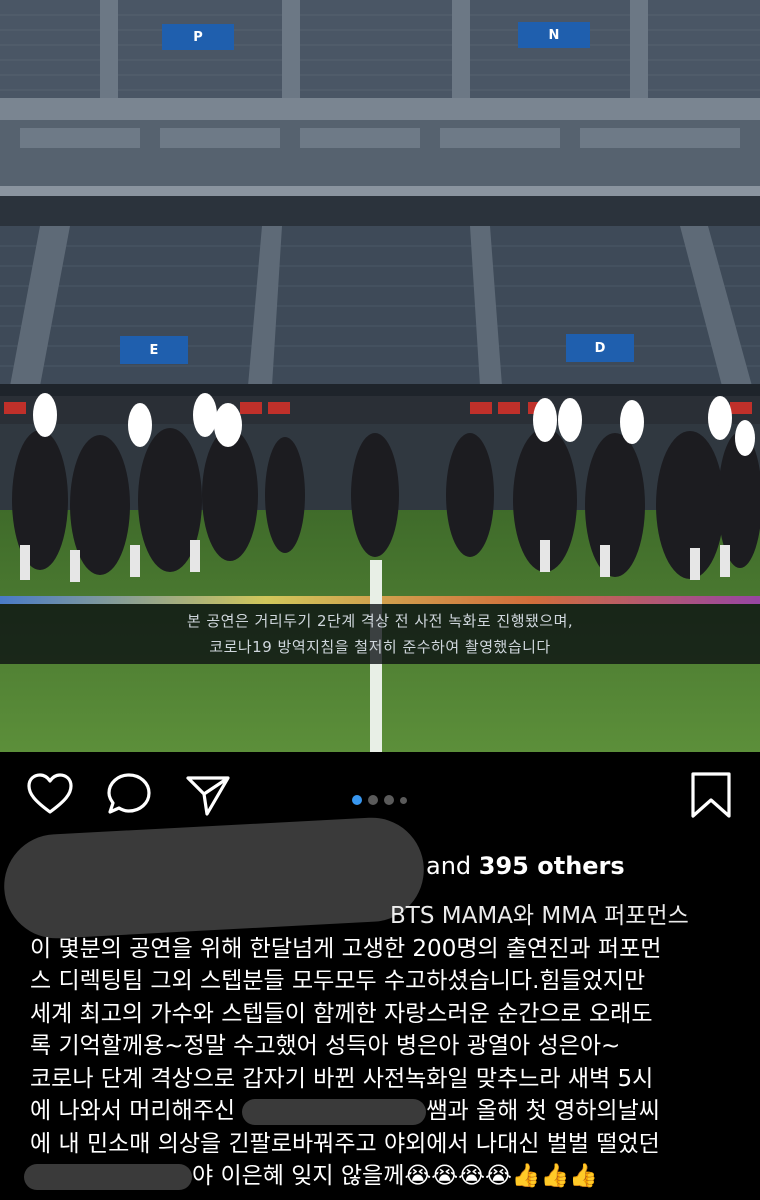 This screenshot has width=760, height=1200. Describe the element at coordinates (379, 800) in the screenshot. I see `carousel-indicator` at that location.